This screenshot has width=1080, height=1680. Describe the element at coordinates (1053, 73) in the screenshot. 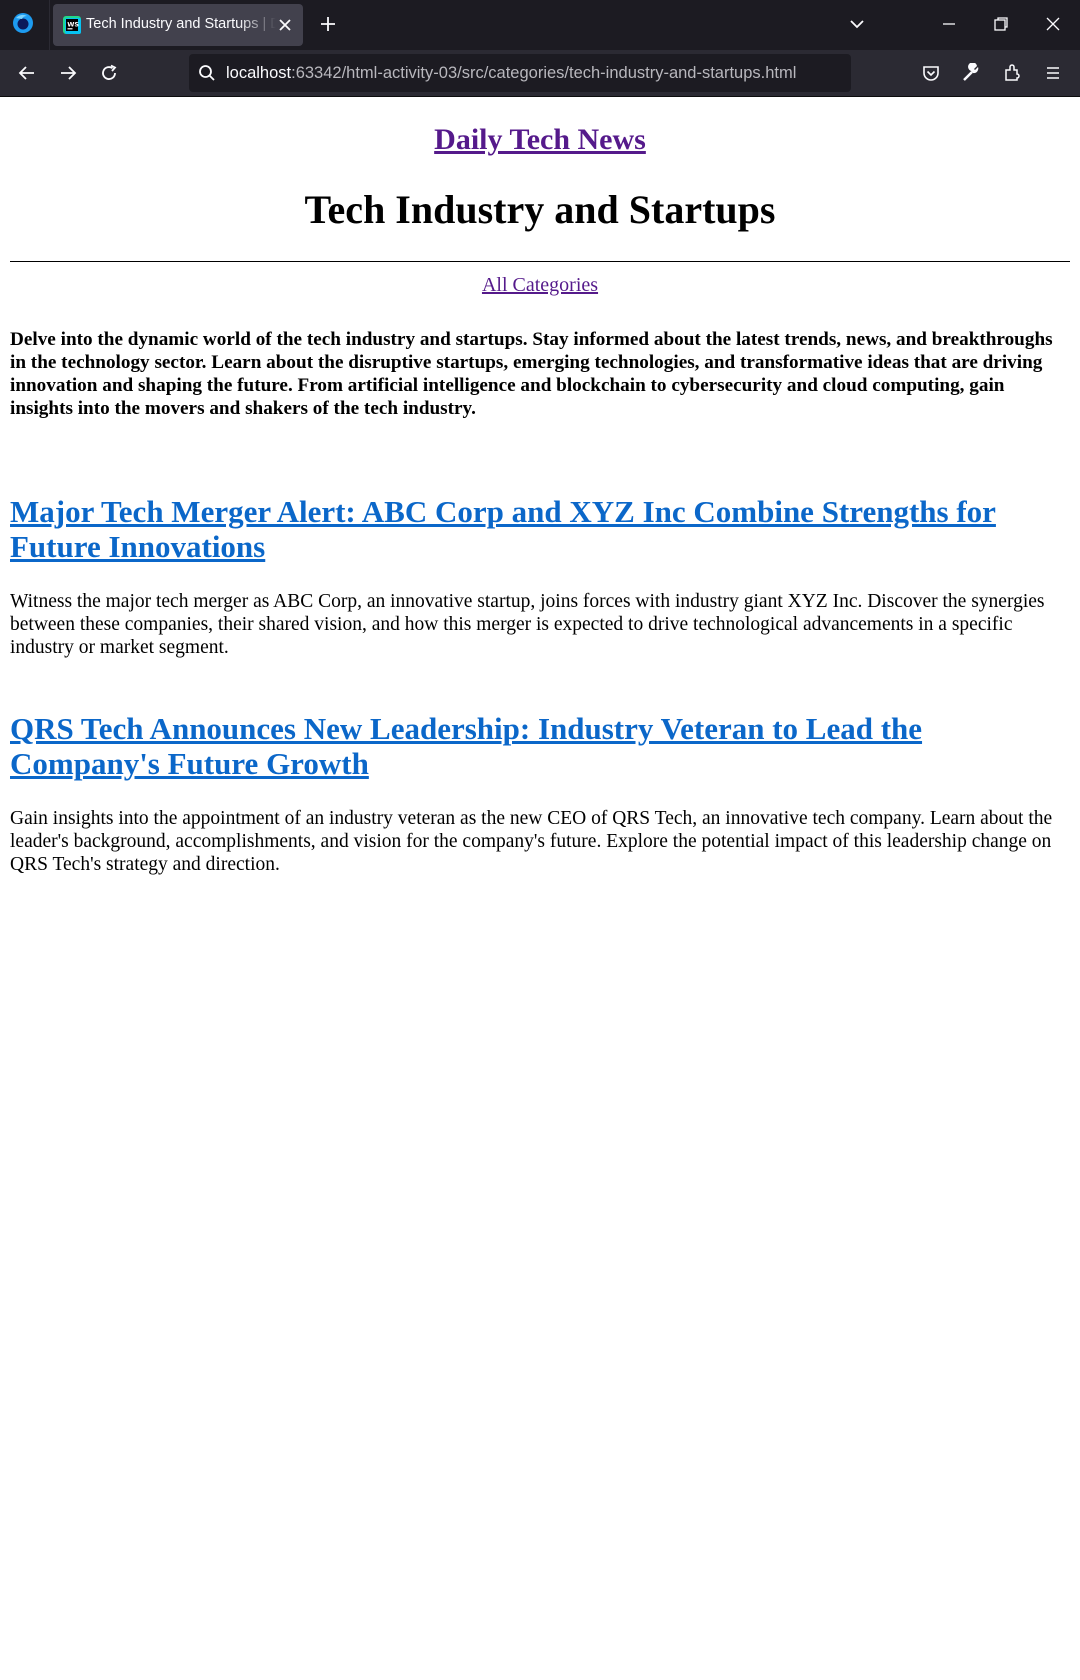

I see `hamburger-menu-icon` at that location.